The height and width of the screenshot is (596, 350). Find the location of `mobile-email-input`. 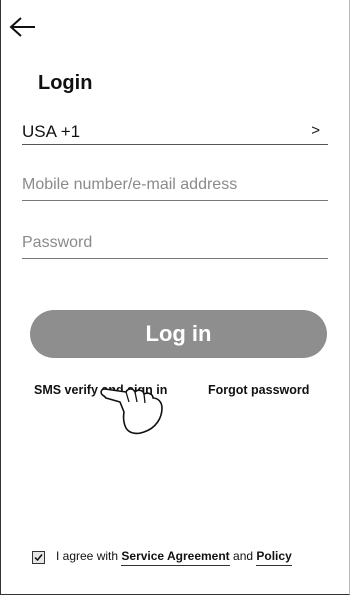

mobile-email-input is located at coordinates (172, 185).